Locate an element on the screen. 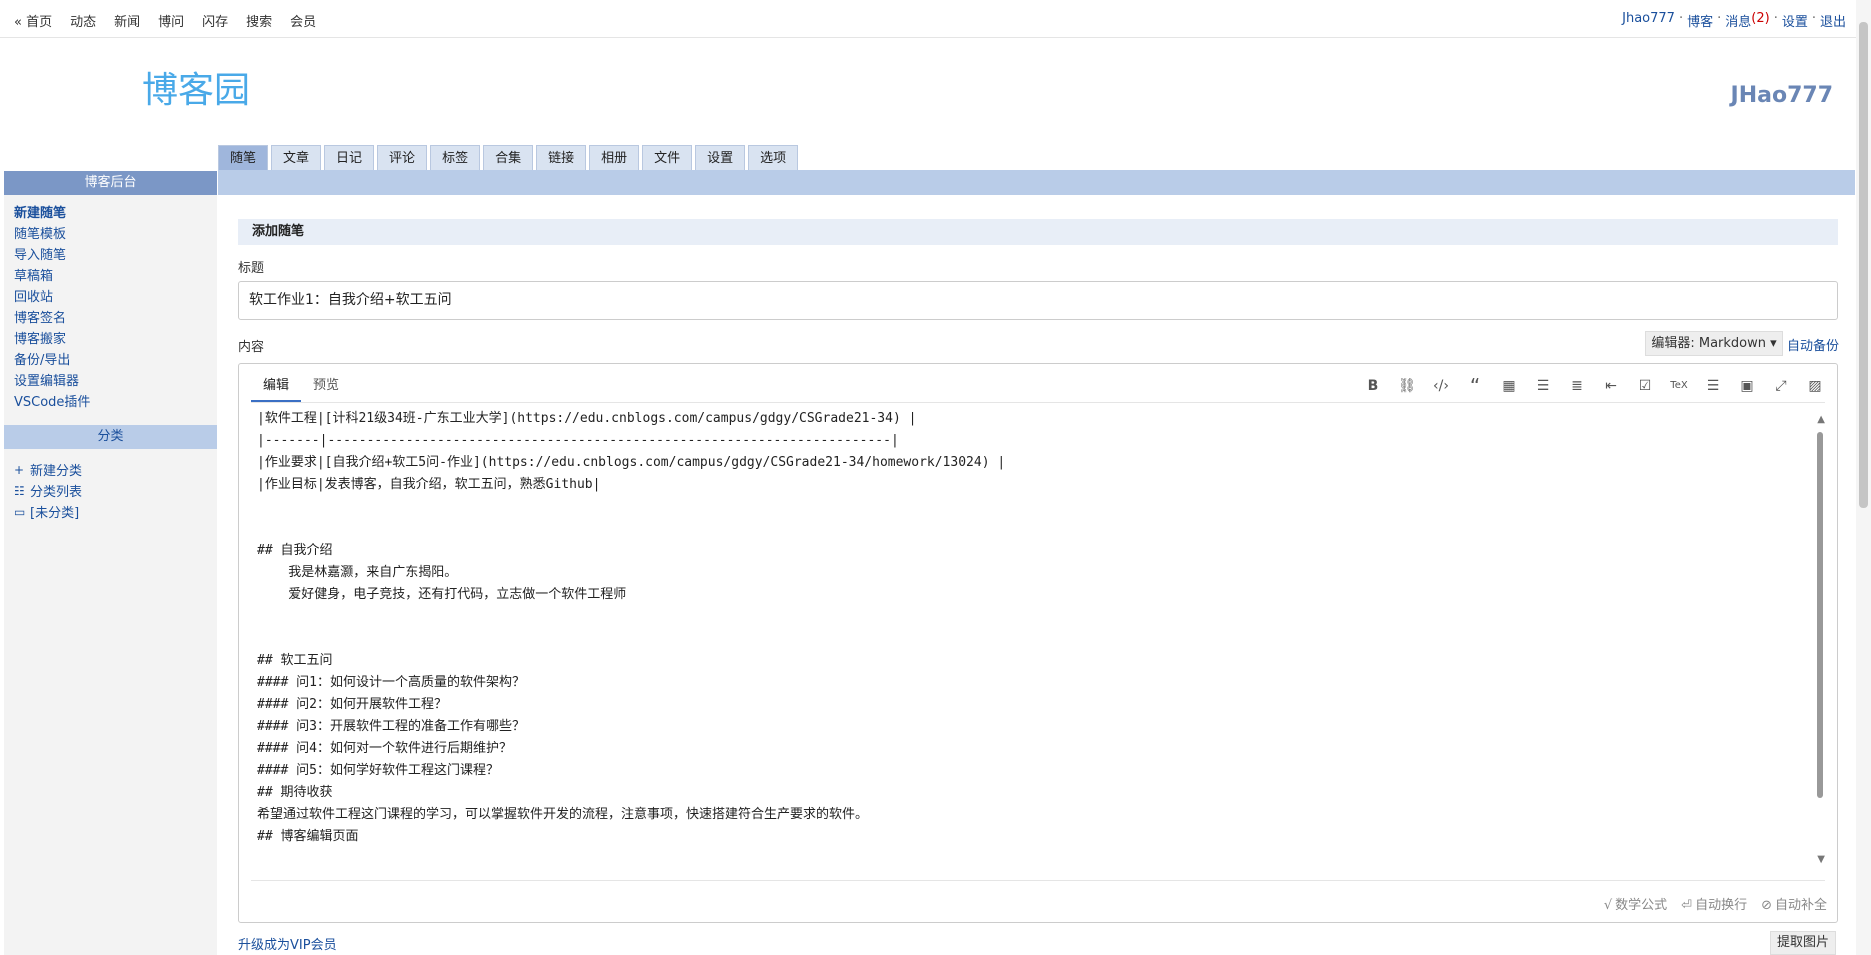  code-line: 我是林嘉灏，来自广东揭阳。 is located at coordinates (357, 572).